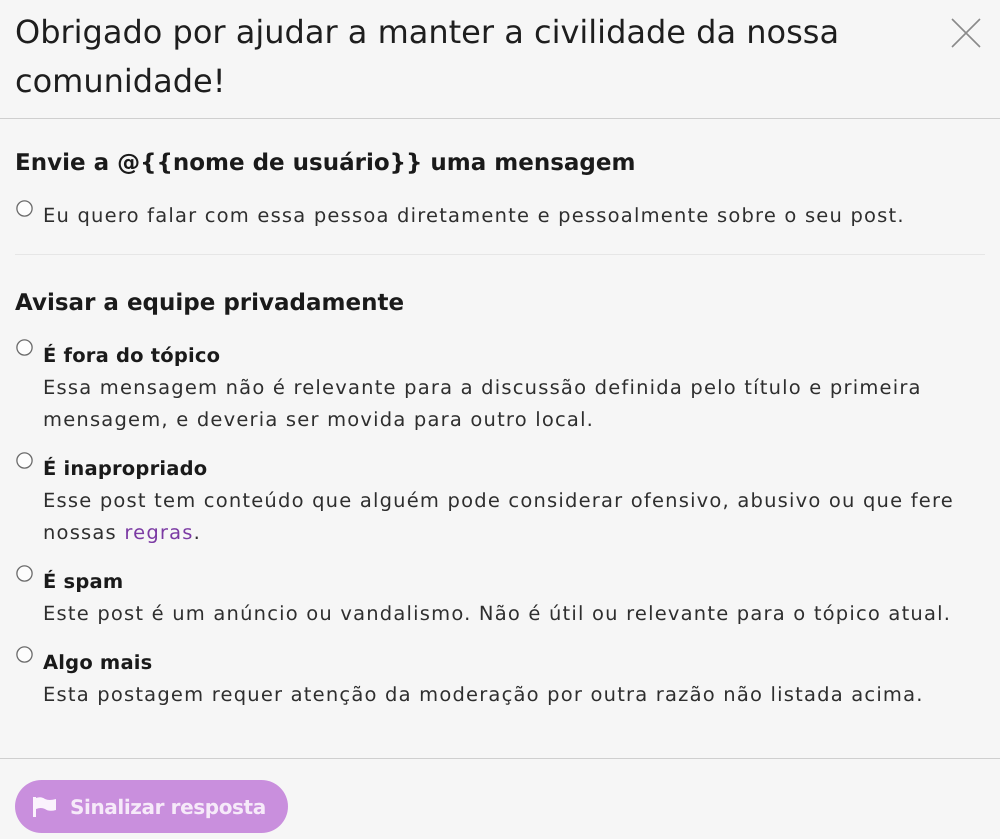 The width and height of the screenshot is (1000, 839). Describe the element at coordinates (474, 216) in the screenshot. I see `option-label: Eu quero falar com essa pessoa diretamente e pessoalmente sobre o seu post.` at that location.